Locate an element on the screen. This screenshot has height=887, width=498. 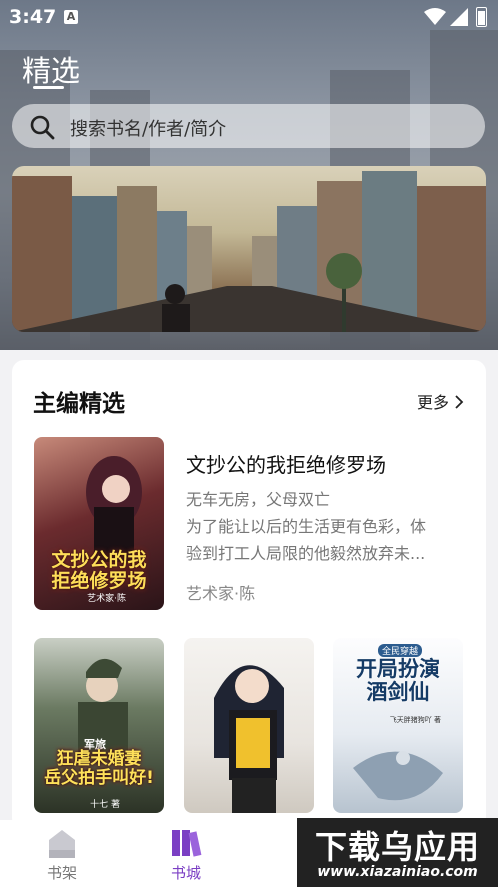
book-cover-author: 十七 著 is located at coordinates (105, 805).